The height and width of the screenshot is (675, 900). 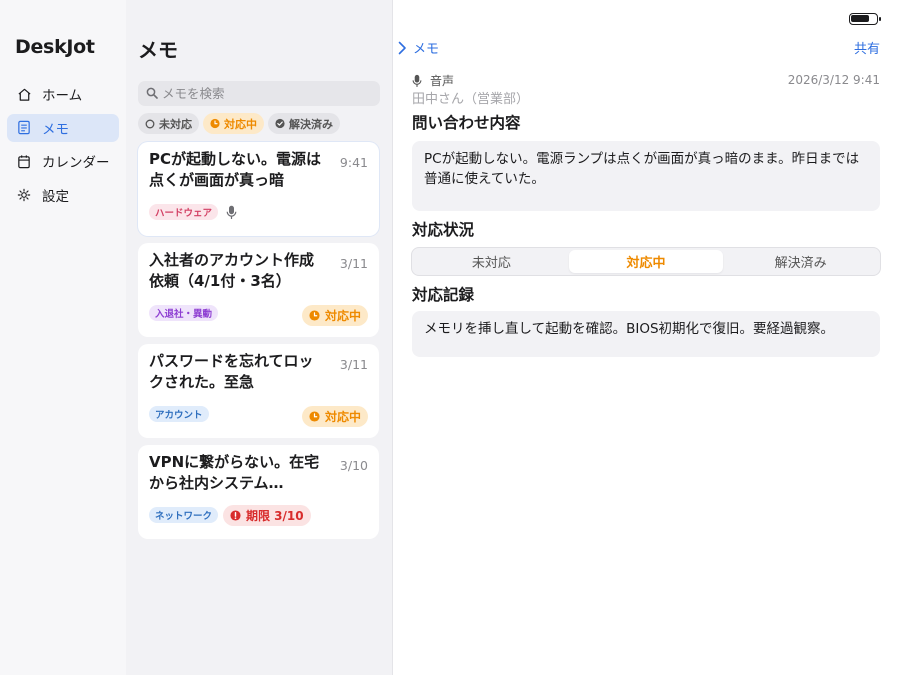 I want to click on memo-card: 入社者のアカウント作成依頼（4/1付・3名） 3/11 入退社・異動 対応中, so click(x=258, y=290).